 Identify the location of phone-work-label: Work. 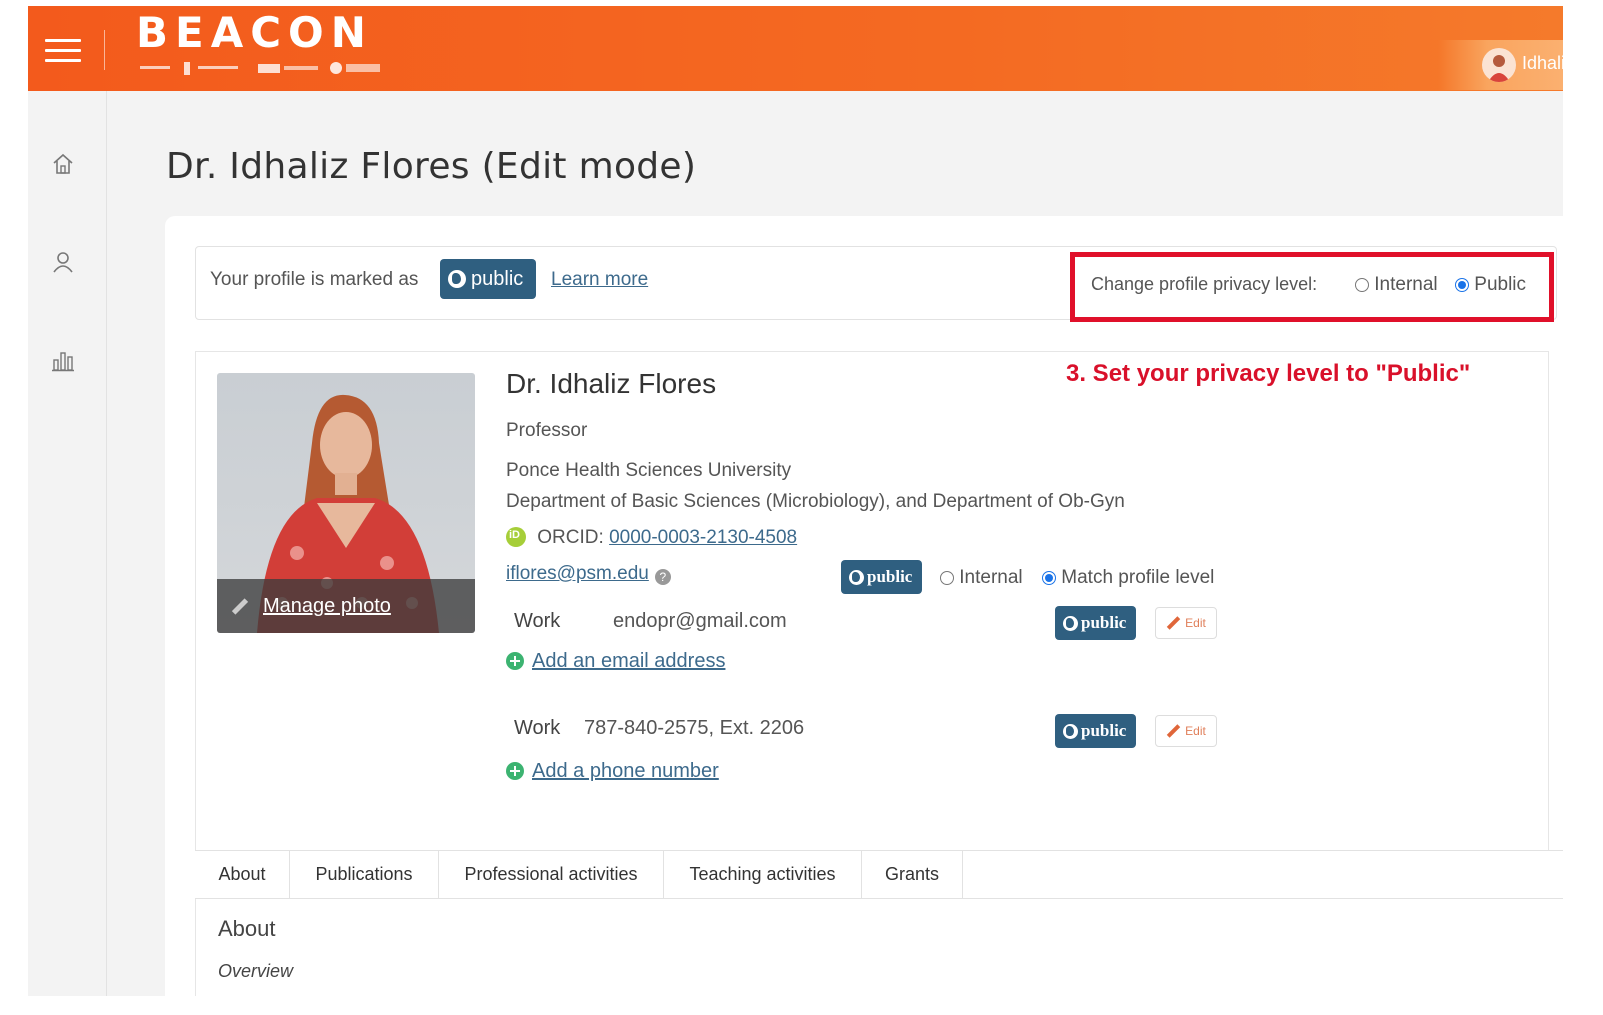
(537, 728).